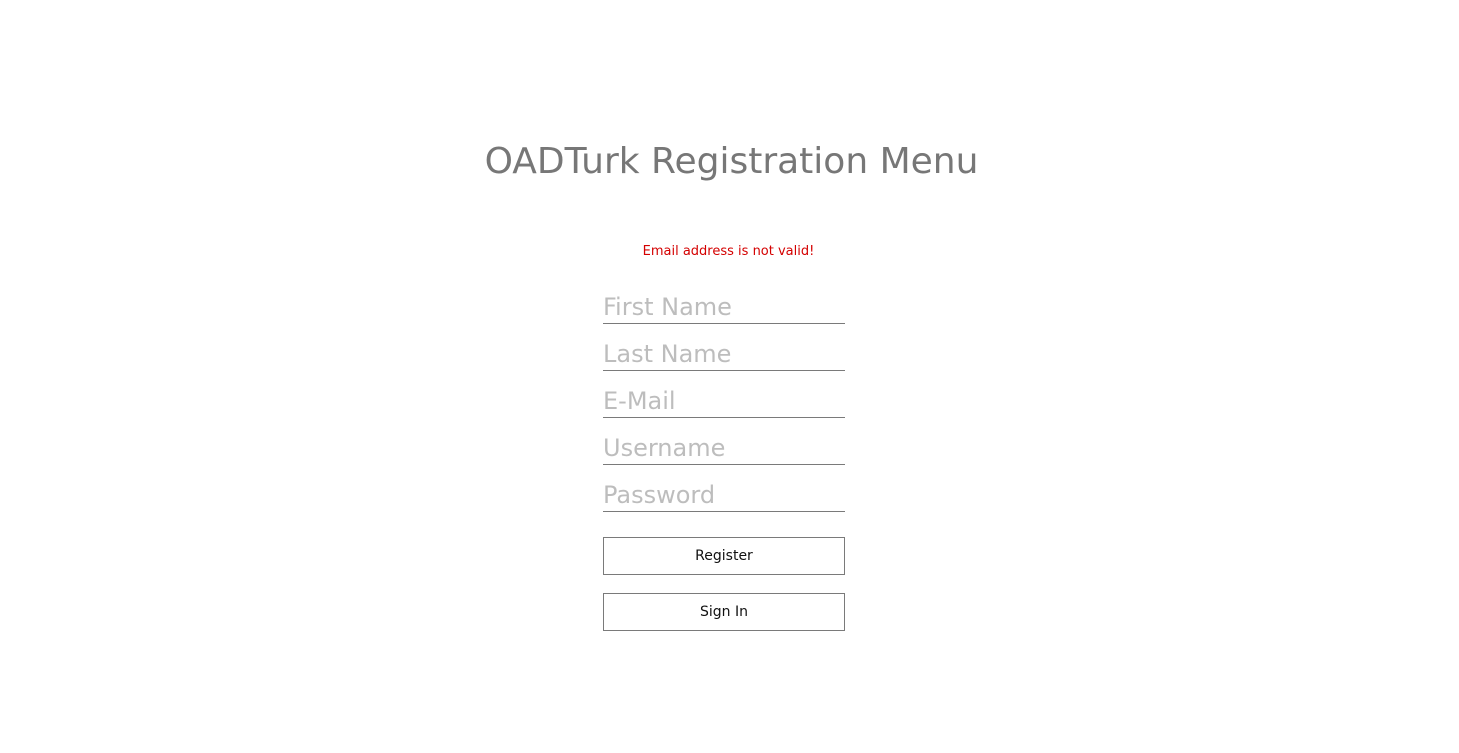 The image size is (1459, 753). Describe the element at coordinates (724, 354) in the screenshot. I see `last-name-input` at that location.